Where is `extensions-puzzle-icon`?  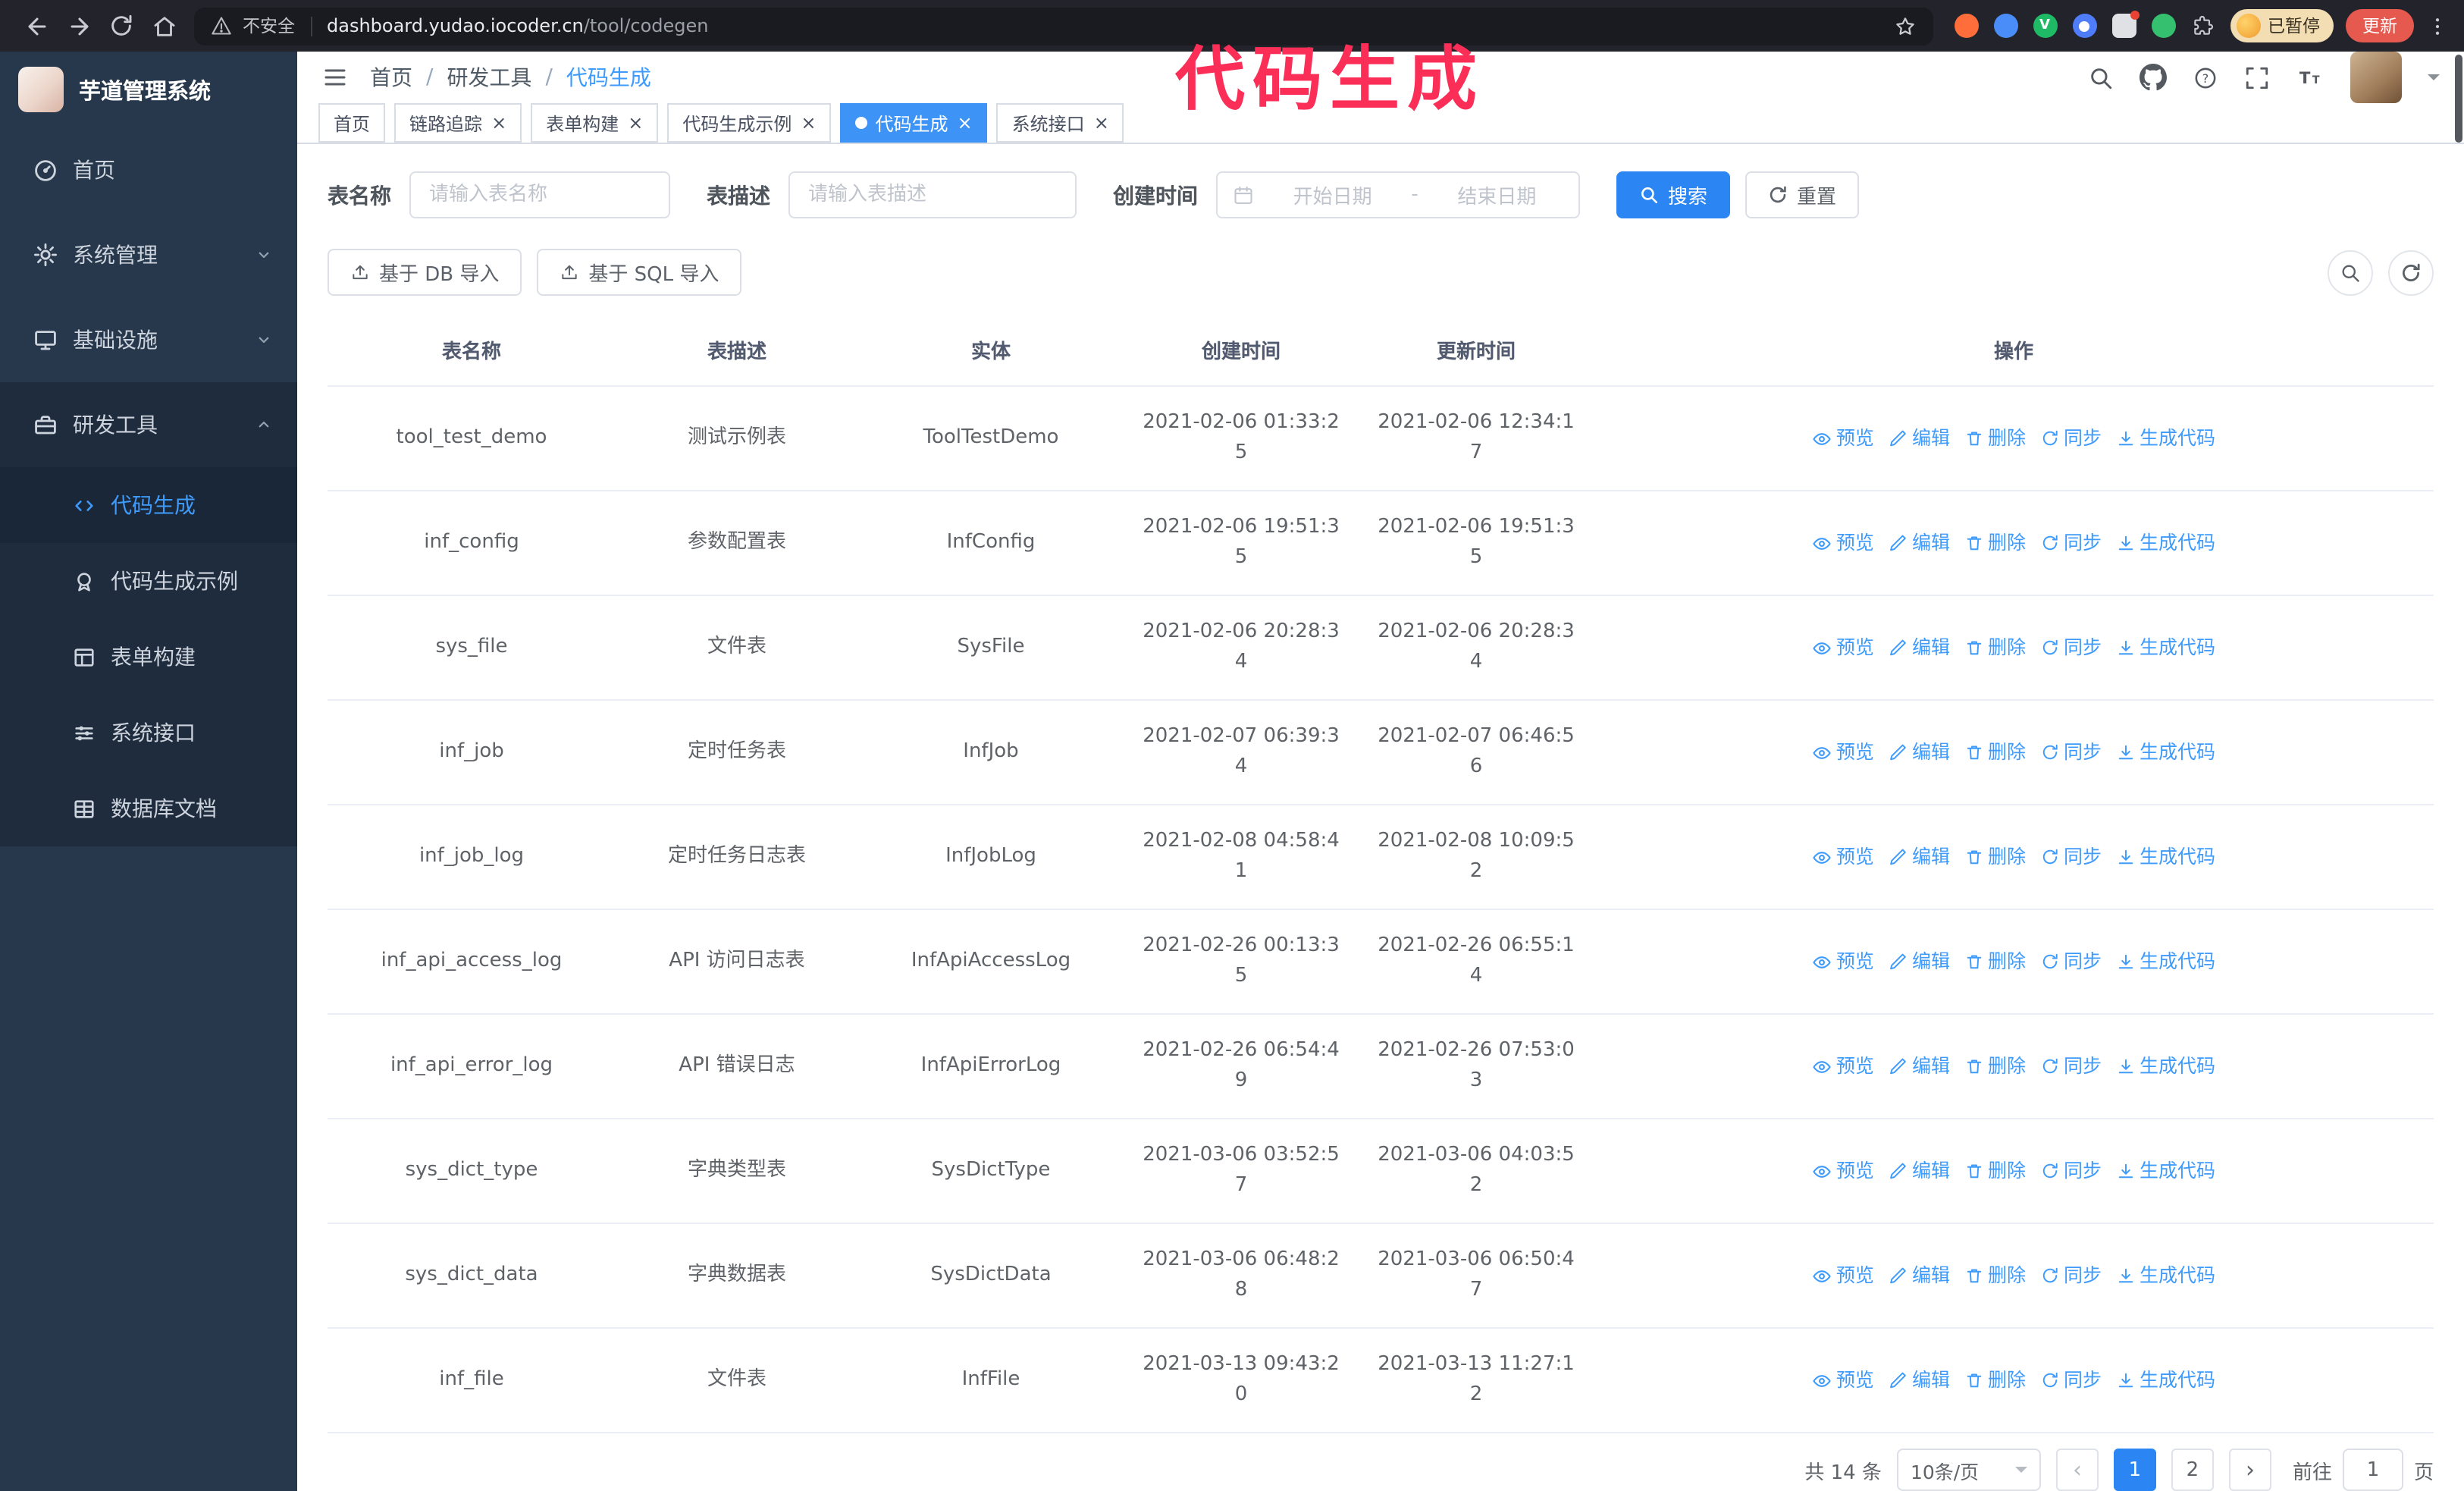 extensions-puzzle-icon is located at coordinates (2203, 26).